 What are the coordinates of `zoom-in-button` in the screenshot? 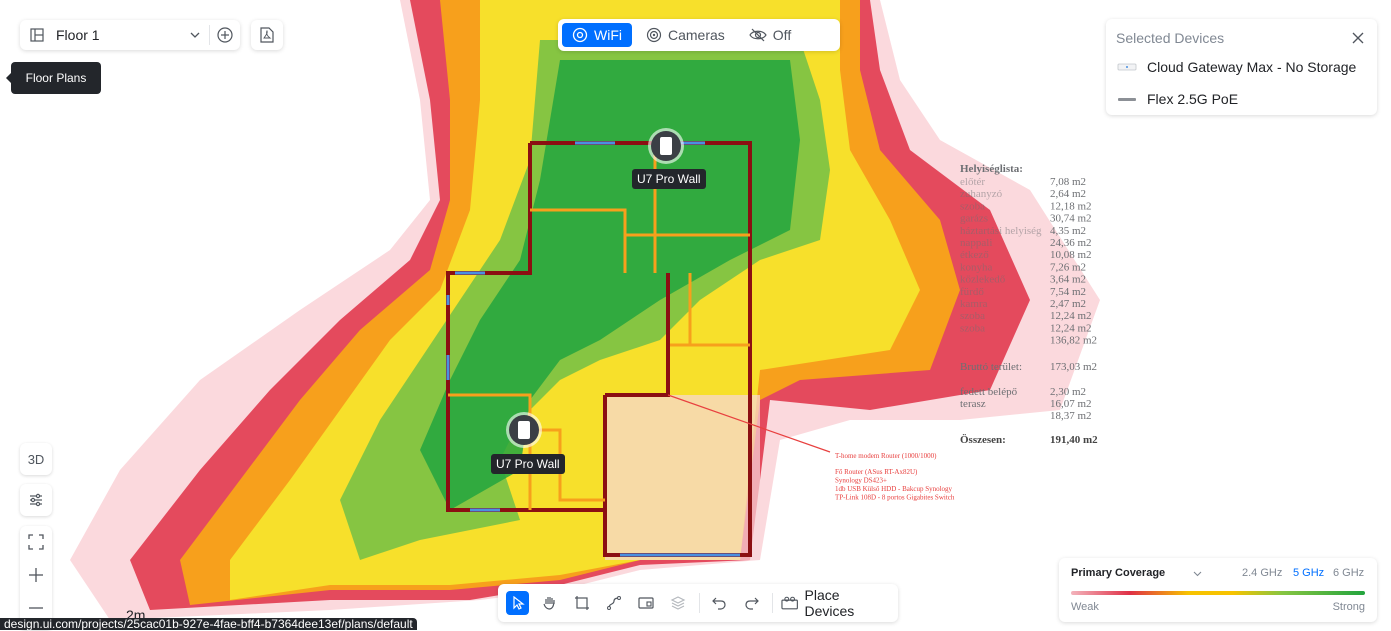 It's located at (36, 575).